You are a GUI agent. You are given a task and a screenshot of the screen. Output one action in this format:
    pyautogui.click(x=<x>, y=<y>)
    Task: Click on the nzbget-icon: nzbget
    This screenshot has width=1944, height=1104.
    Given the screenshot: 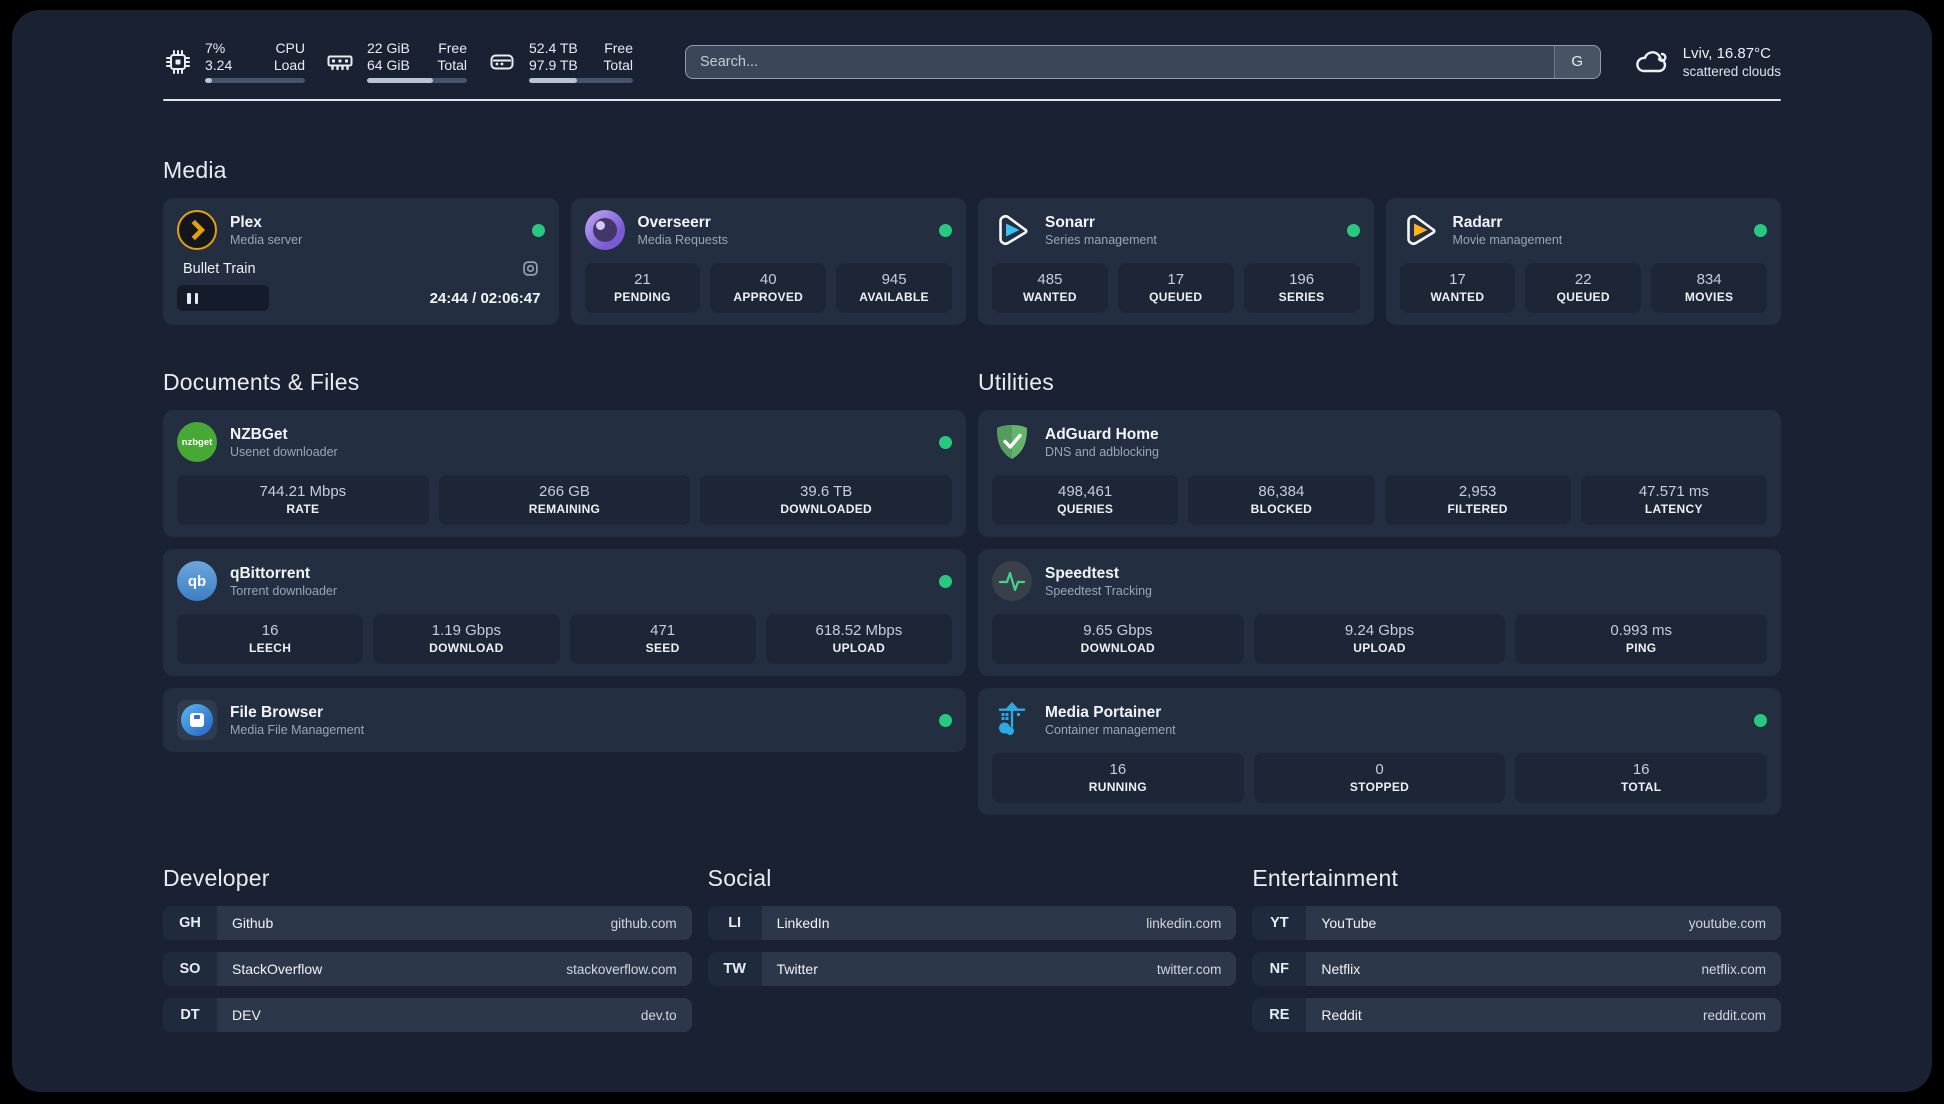 What is the action you would take?
    pyautogui.click(x=197, y=442)
    